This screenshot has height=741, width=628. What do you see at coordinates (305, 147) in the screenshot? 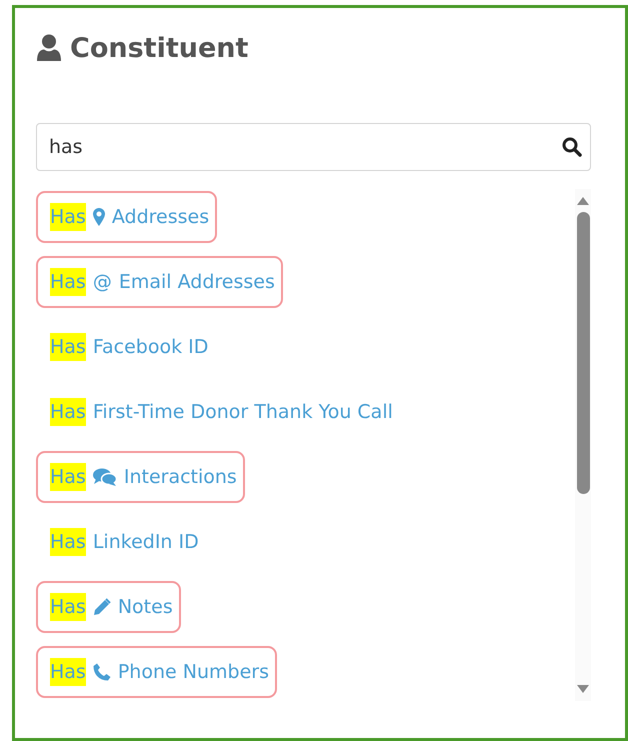
I see `search-input: has` at bounding box center [305, 147].